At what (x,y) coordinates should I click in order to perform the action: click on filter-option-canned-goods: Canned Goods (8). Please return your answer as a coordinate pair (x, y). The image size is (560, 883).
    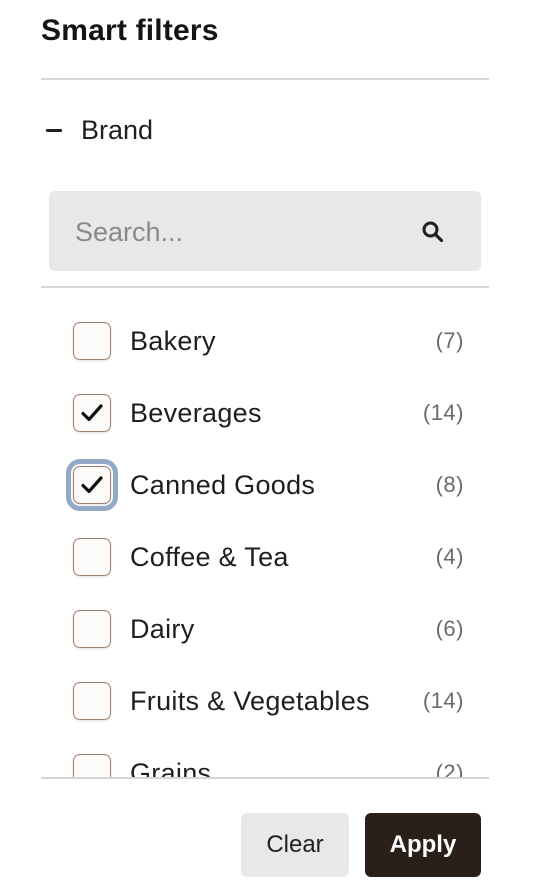
    Looking at the image, I should click on (265, 485).